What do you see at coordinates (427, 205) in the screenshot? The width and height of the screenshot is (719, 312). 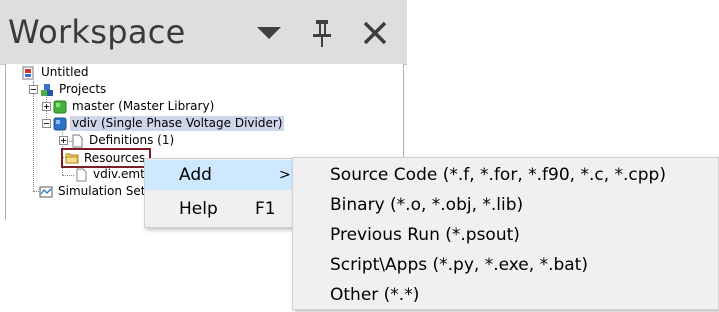 I see `submenu-item-label: Binary (*.o, *.obj, *.lib)` at bounding box center [427, 205].